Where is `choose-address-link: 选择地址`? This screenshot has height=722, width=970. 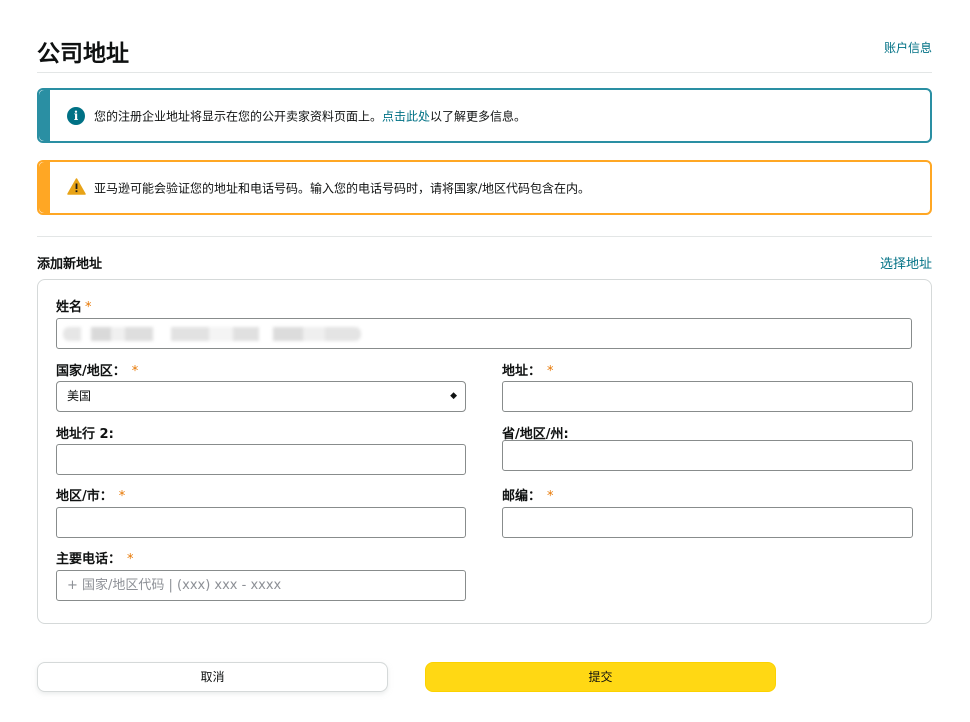 choose-address-link: 选择地址 is located at coordinates (906, 262).